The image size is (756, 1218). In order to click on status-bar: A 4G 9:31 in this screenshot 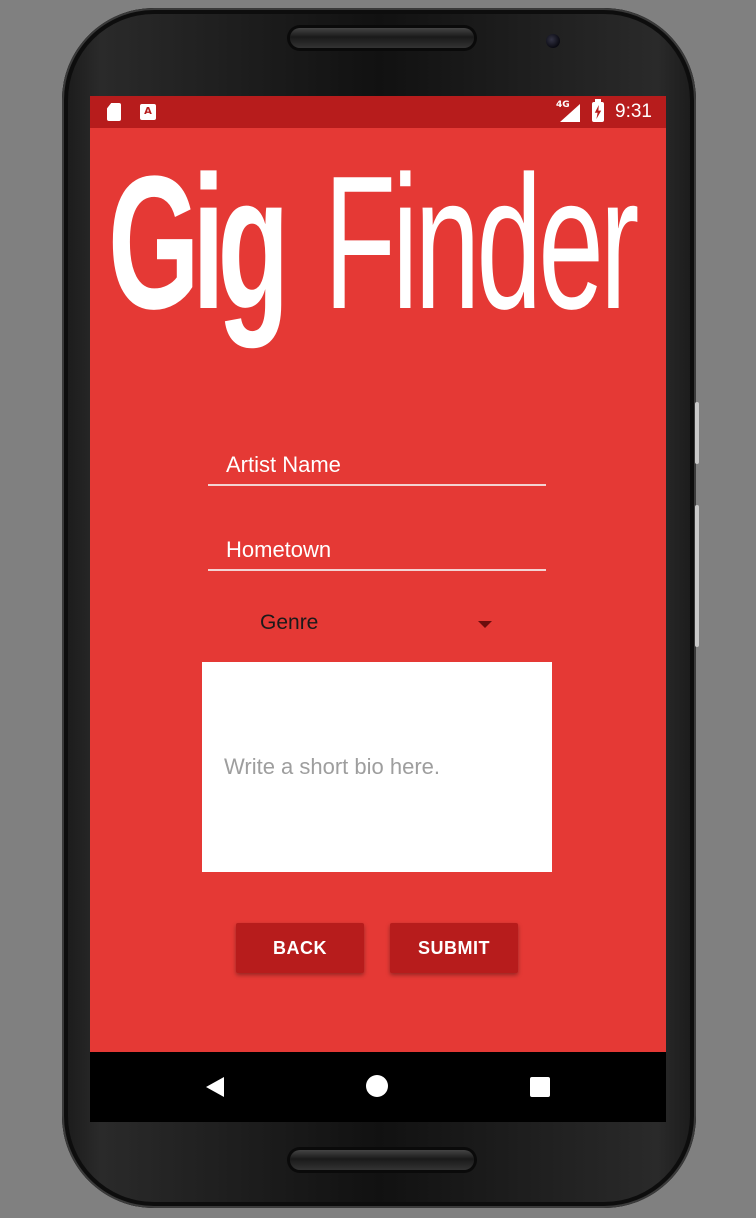, I will do `click(378, 112)`.